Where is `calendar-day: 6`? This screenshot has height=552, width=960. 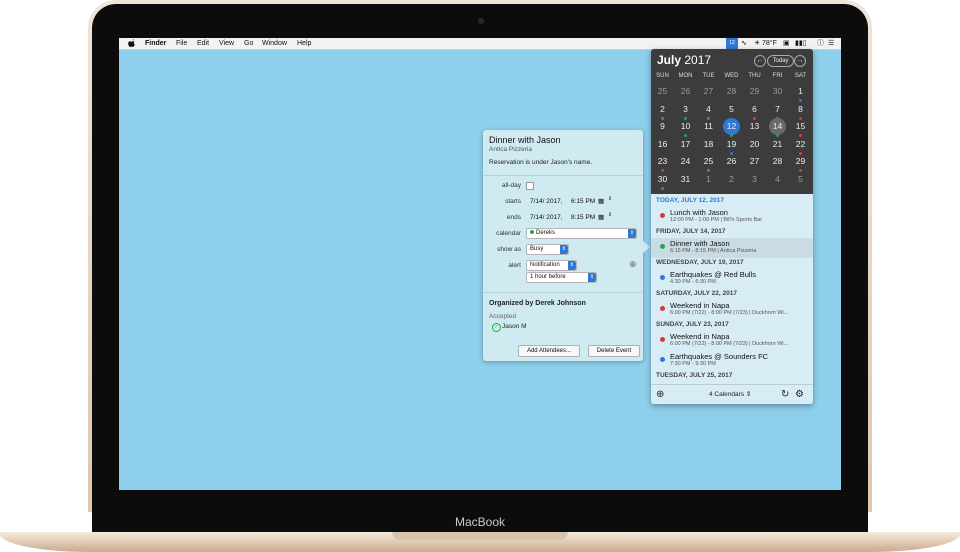 calendar-day: 6 is located at coordinates (754, 110).